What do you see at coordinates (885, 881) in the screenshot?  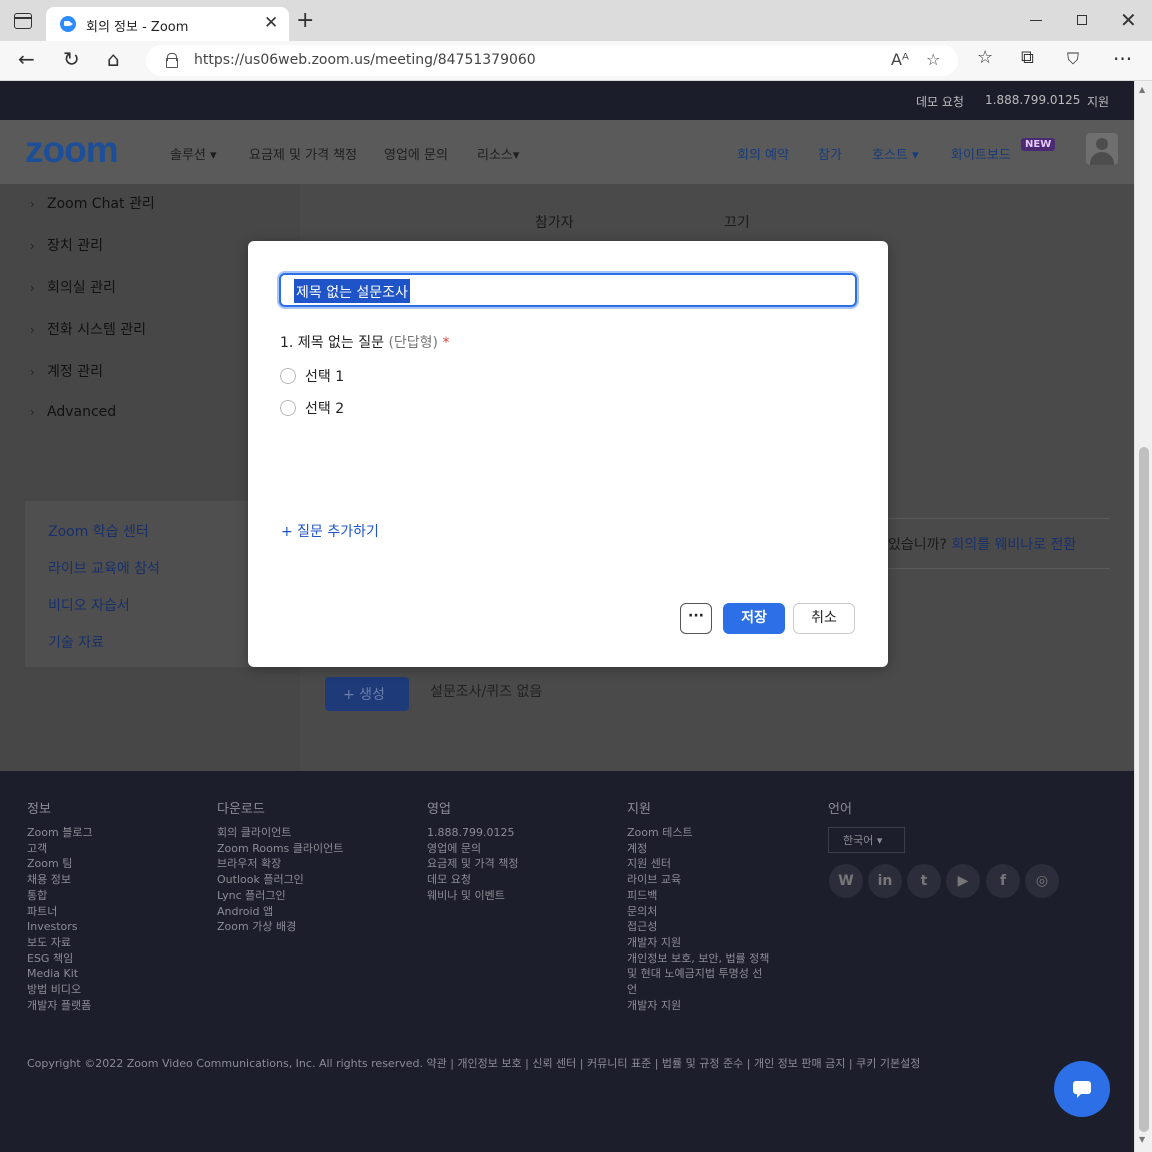 I see `linkedin-icon: in` at bounding box center [885, 881].